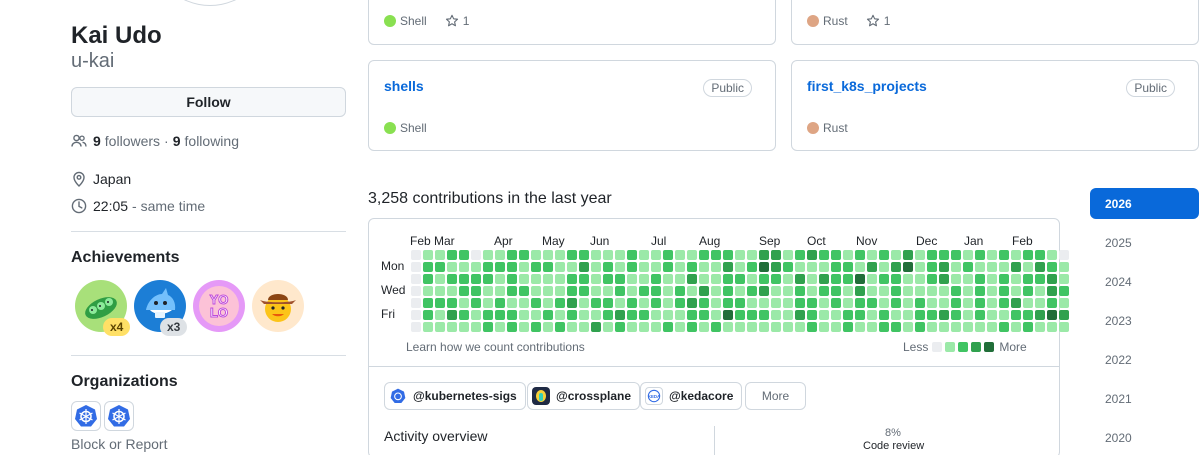 This screenshot has width=1200, height=455. Describe the element at coordinates (1144, 281) in the screenshot. I see `year-link-2024: 2024` at that location.